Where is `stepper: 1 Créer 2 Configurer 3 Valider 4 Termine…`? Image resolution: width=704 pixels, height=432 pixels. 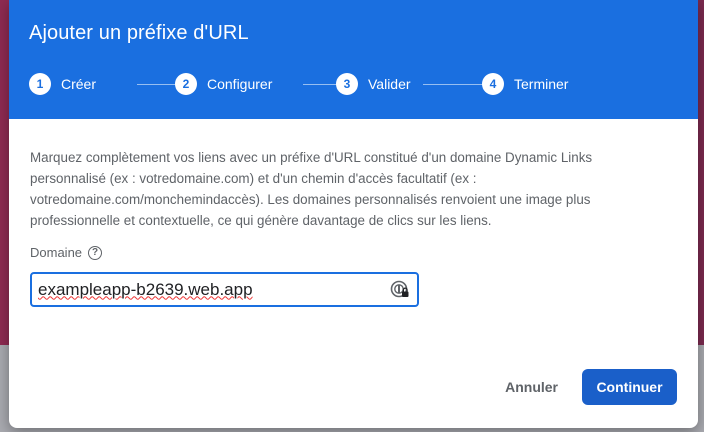
stepper: 1 Créer 2 Configurer 3 Valider 4 Termine… is located at coordinates (363, 84).